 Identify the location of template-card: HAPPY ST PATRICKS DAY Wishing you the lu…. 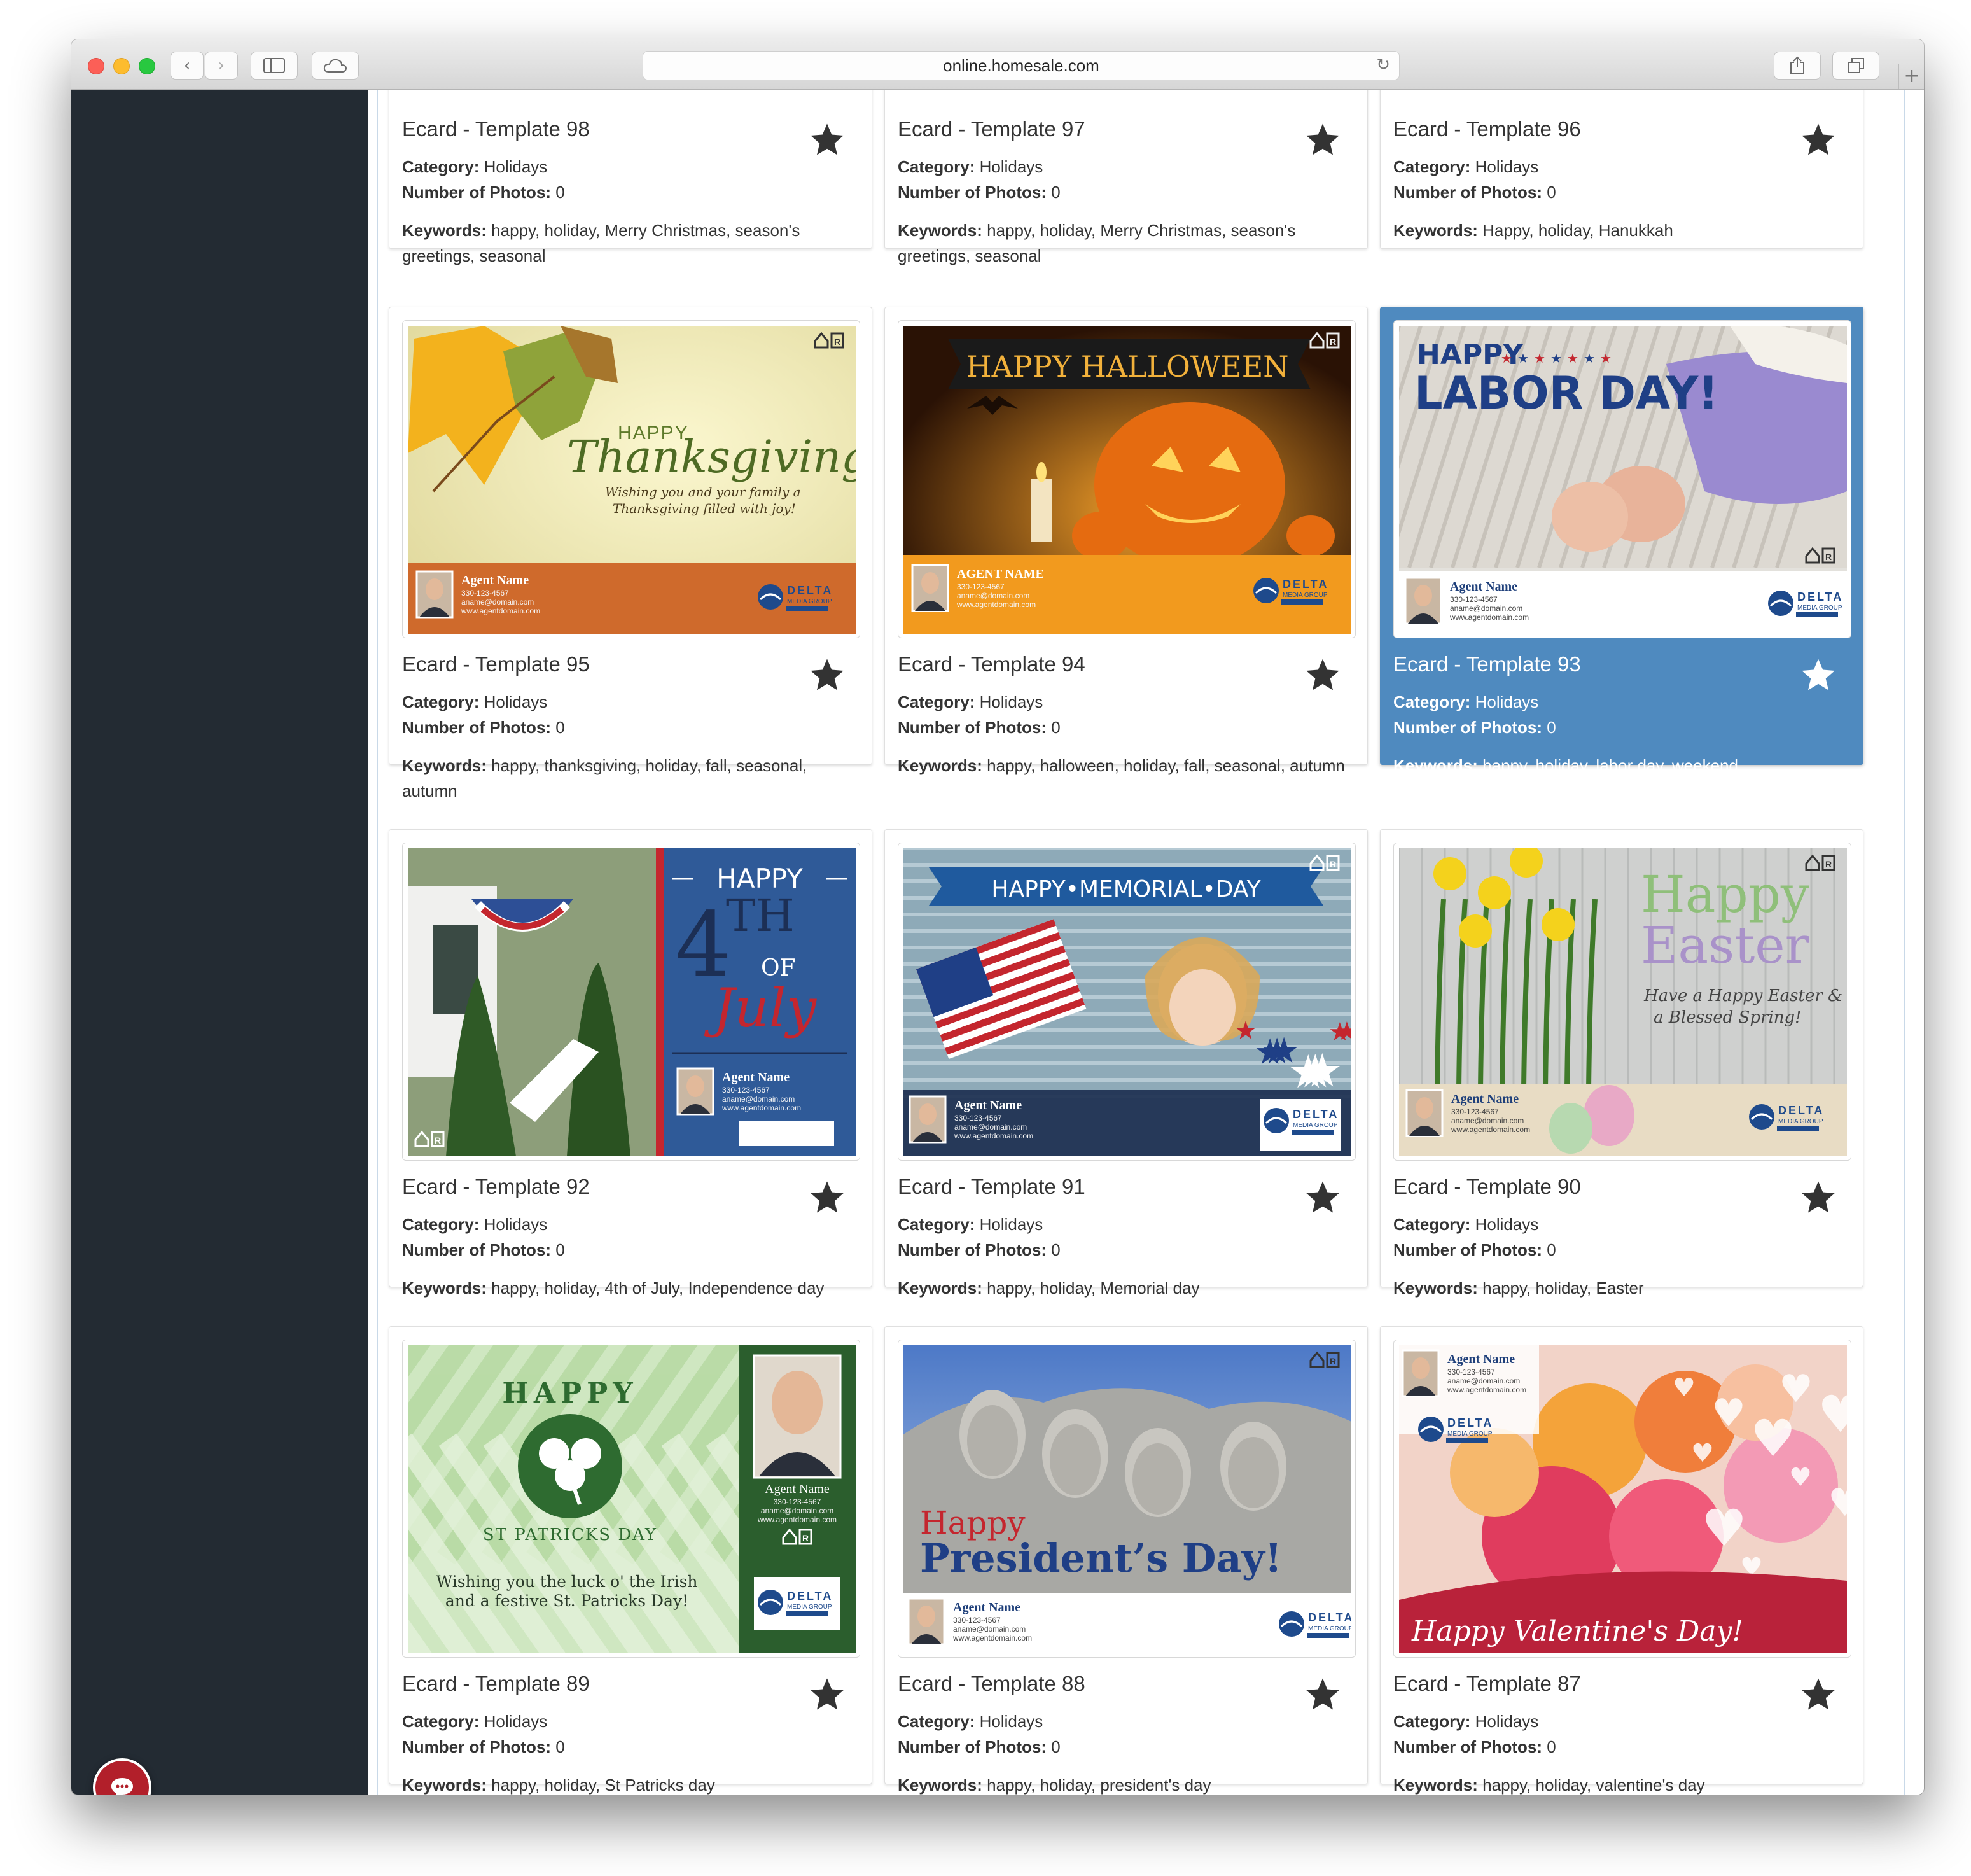
(630, 1560).